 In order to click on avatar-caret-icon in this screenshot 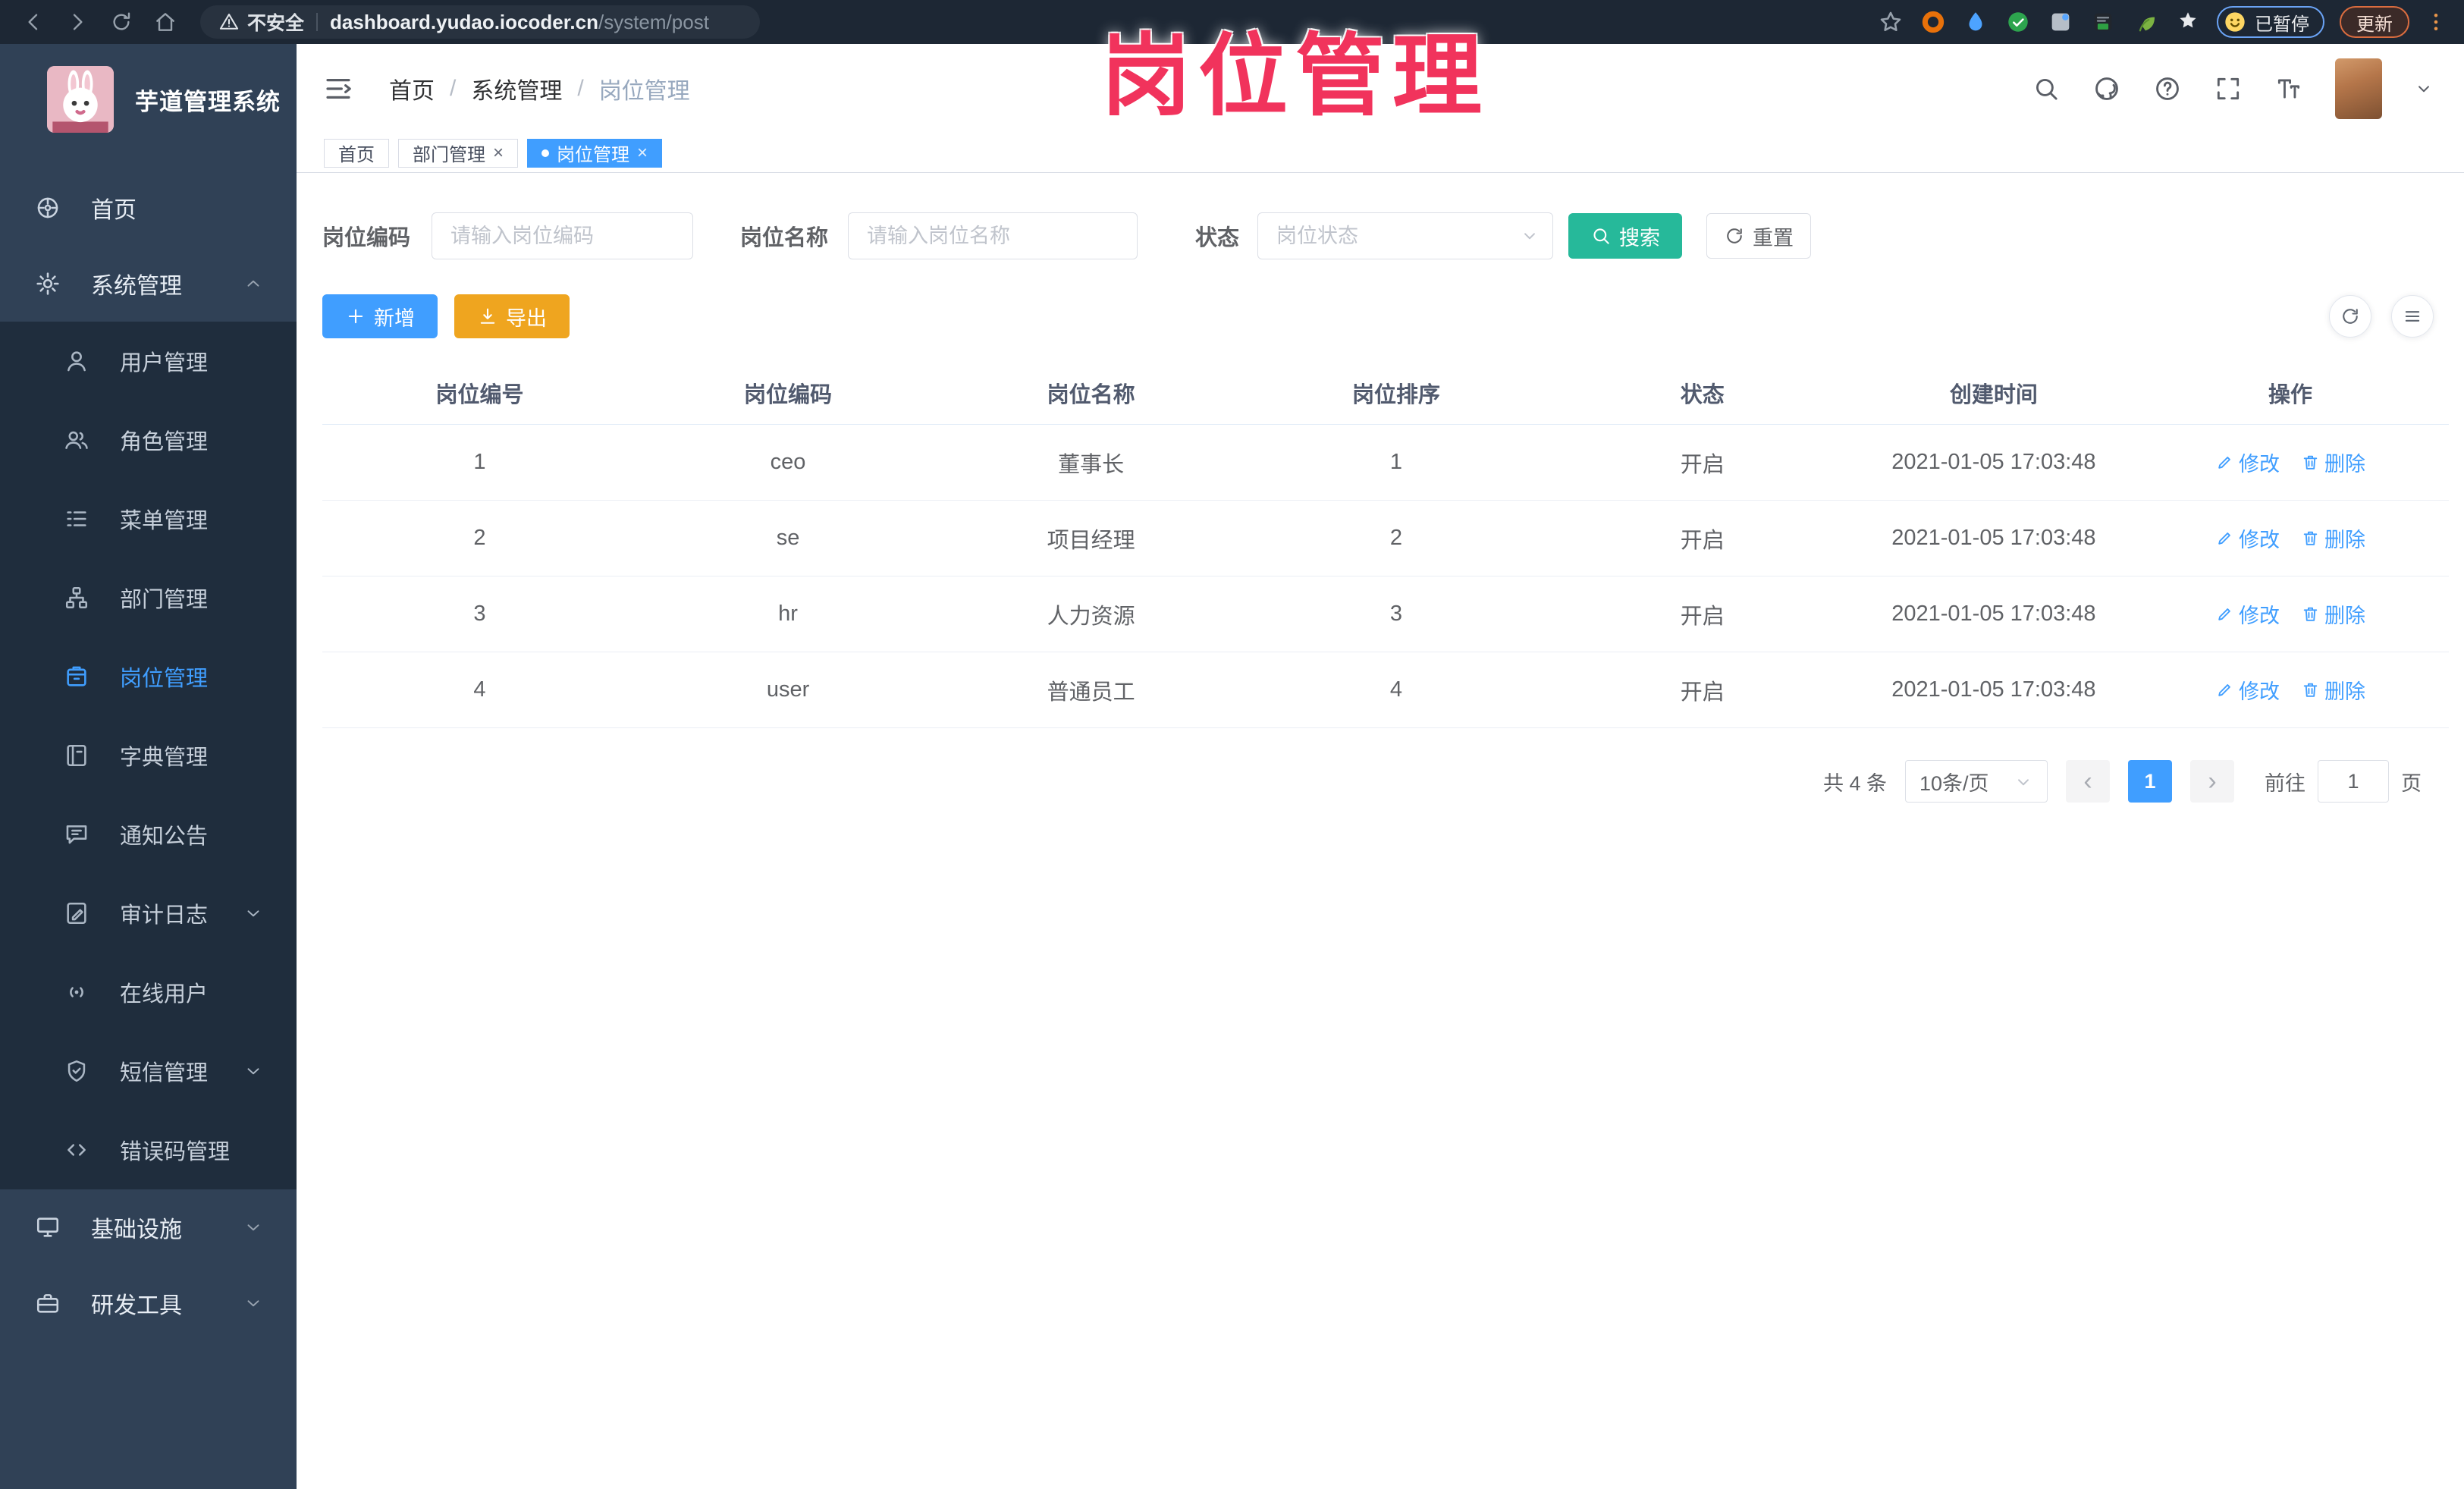, I will do `click(2424, 89)`.